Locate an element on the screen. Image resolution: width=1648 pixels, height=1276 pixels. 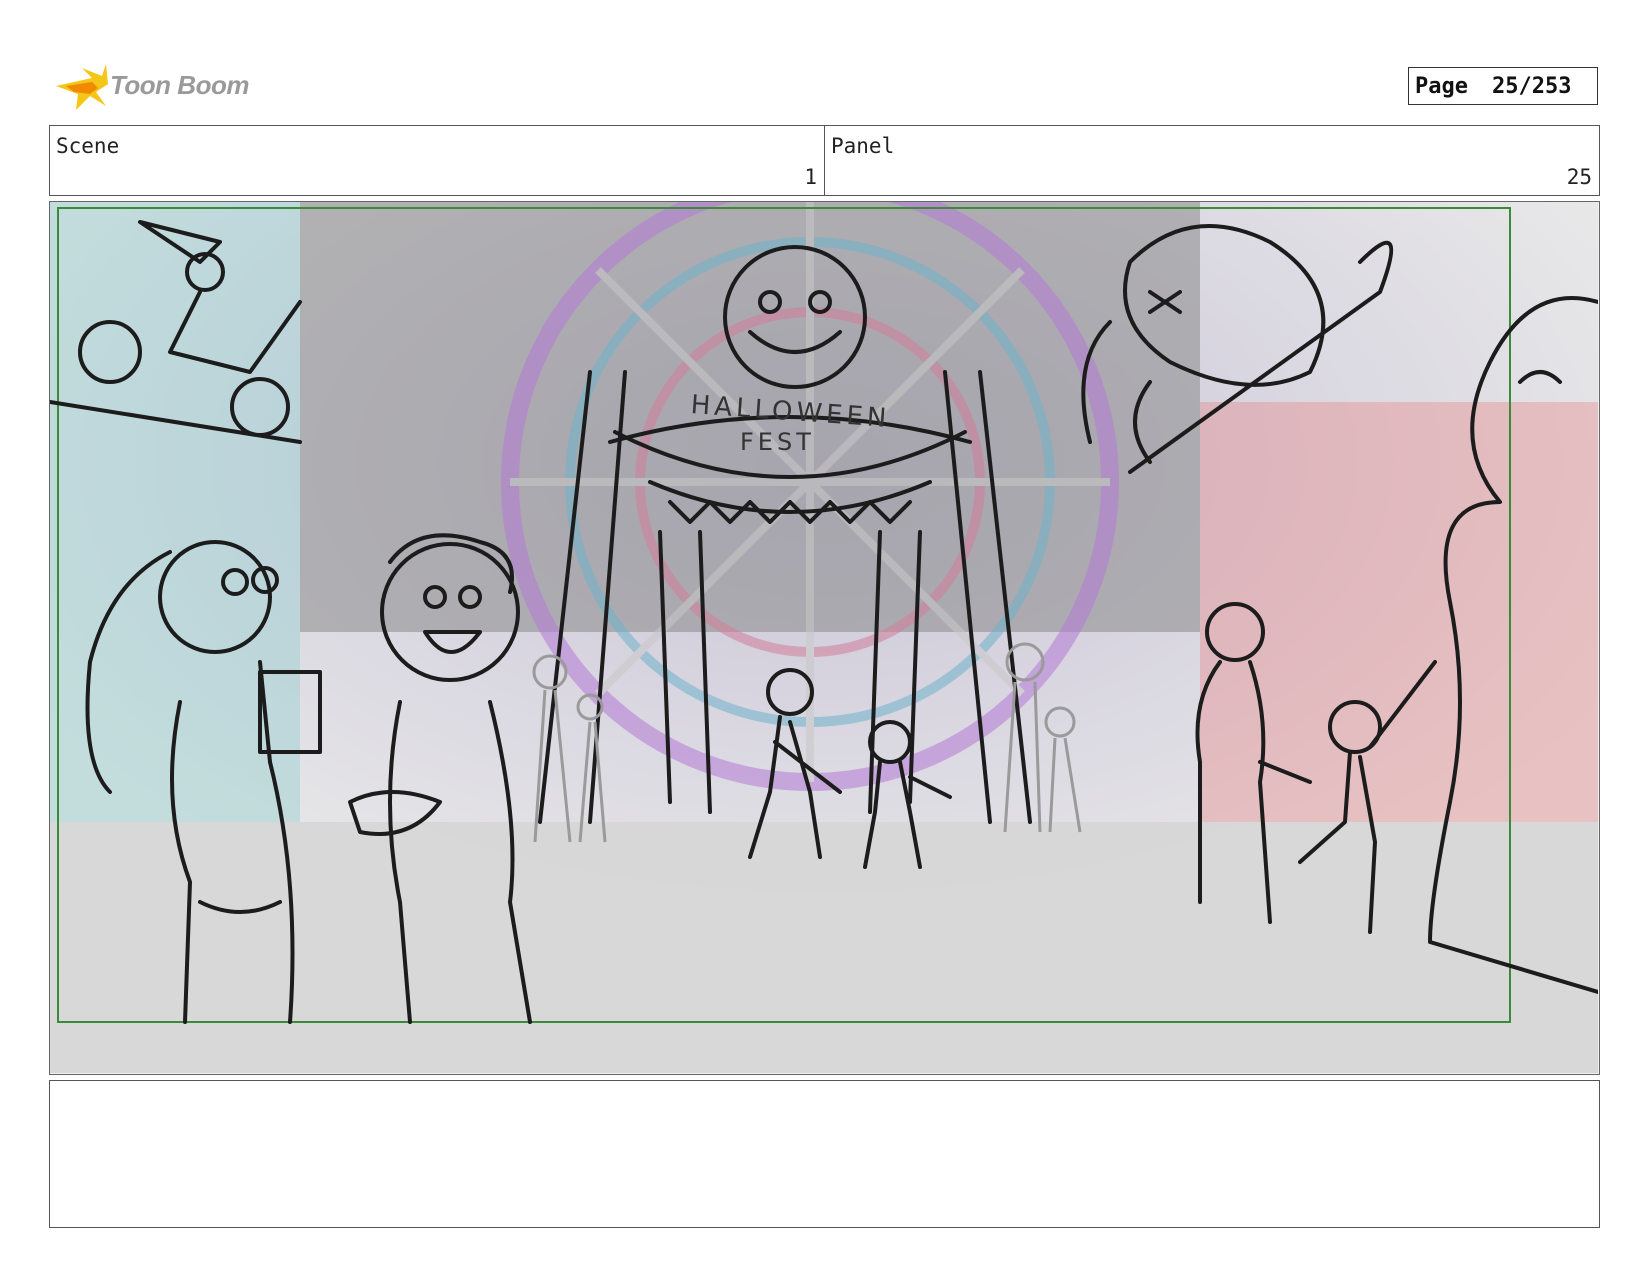
page-label: Page is located at coordinates (1441, 86).